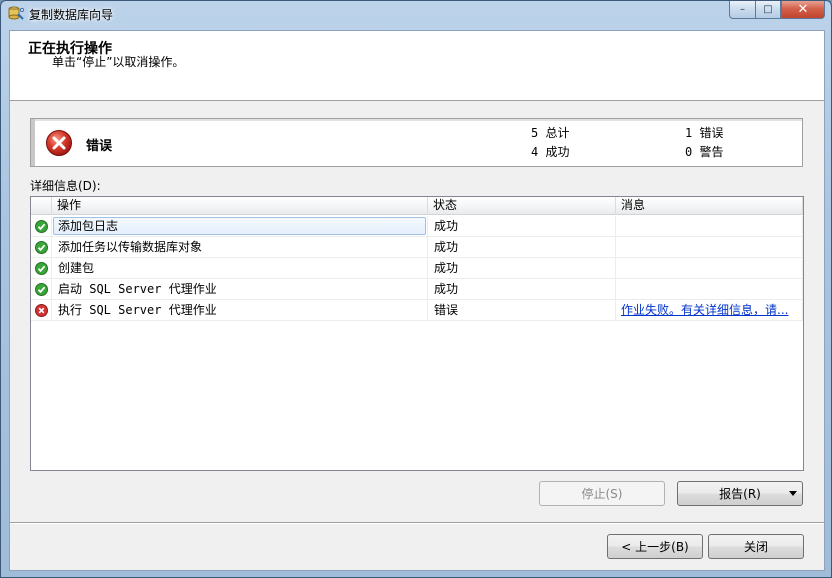 This screenshot has width=832, height=578. I want to click on wizard-header: 正在执行操作 单击“停止”以取消操作。, so click(417, 66).